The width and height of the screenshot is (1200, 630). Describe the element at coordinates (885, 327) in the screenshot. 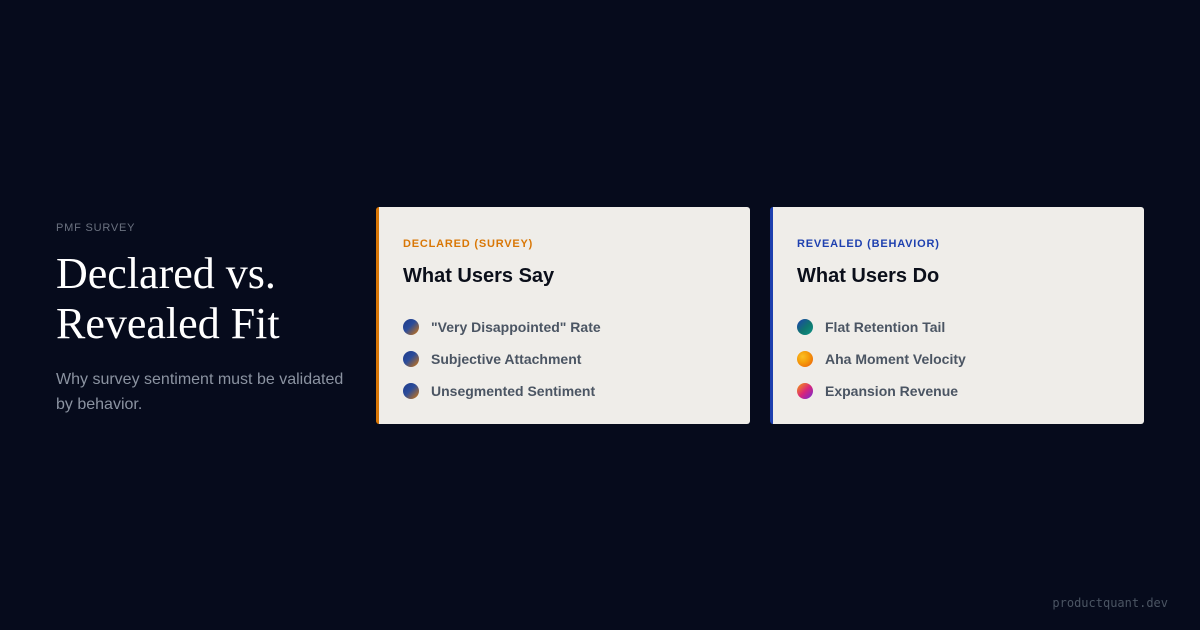

I see `list-item-label: Flat Retention Tail` at that location.